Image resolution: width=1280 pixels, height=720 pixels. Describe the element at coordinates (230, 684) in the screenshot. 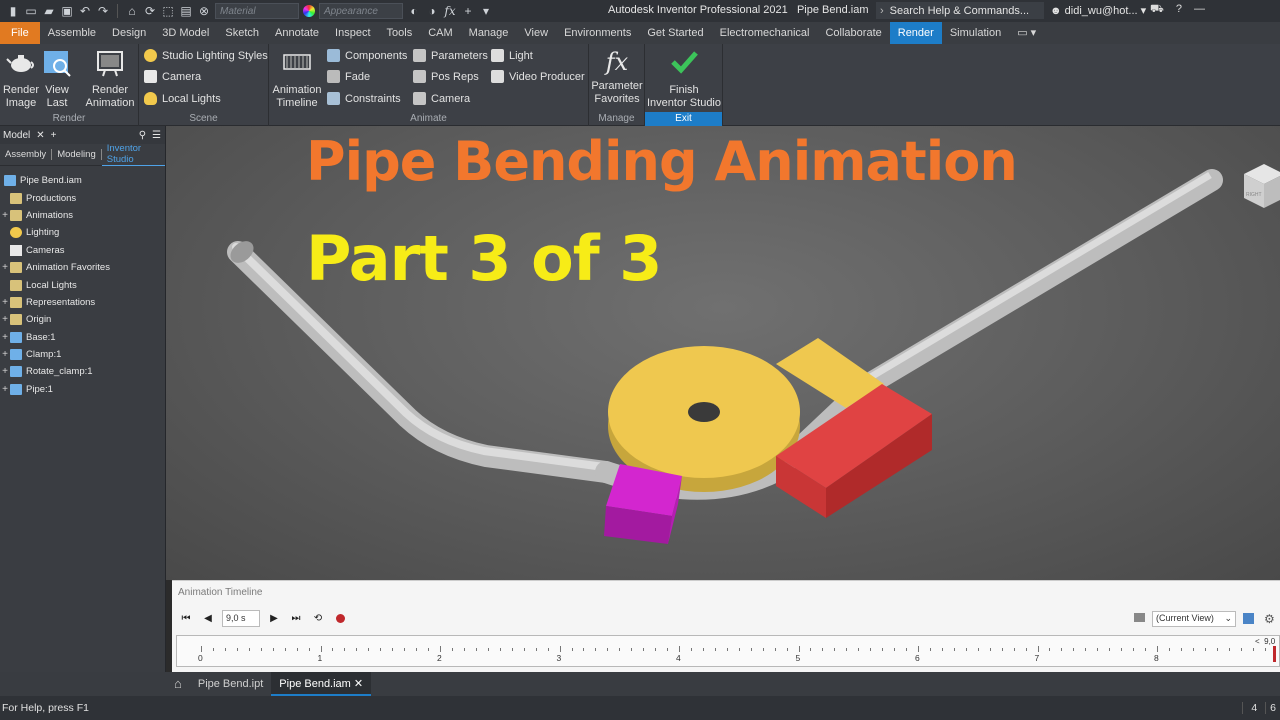

I see `doc-tab-ipt: Pipe Bend.ipt` at that location.